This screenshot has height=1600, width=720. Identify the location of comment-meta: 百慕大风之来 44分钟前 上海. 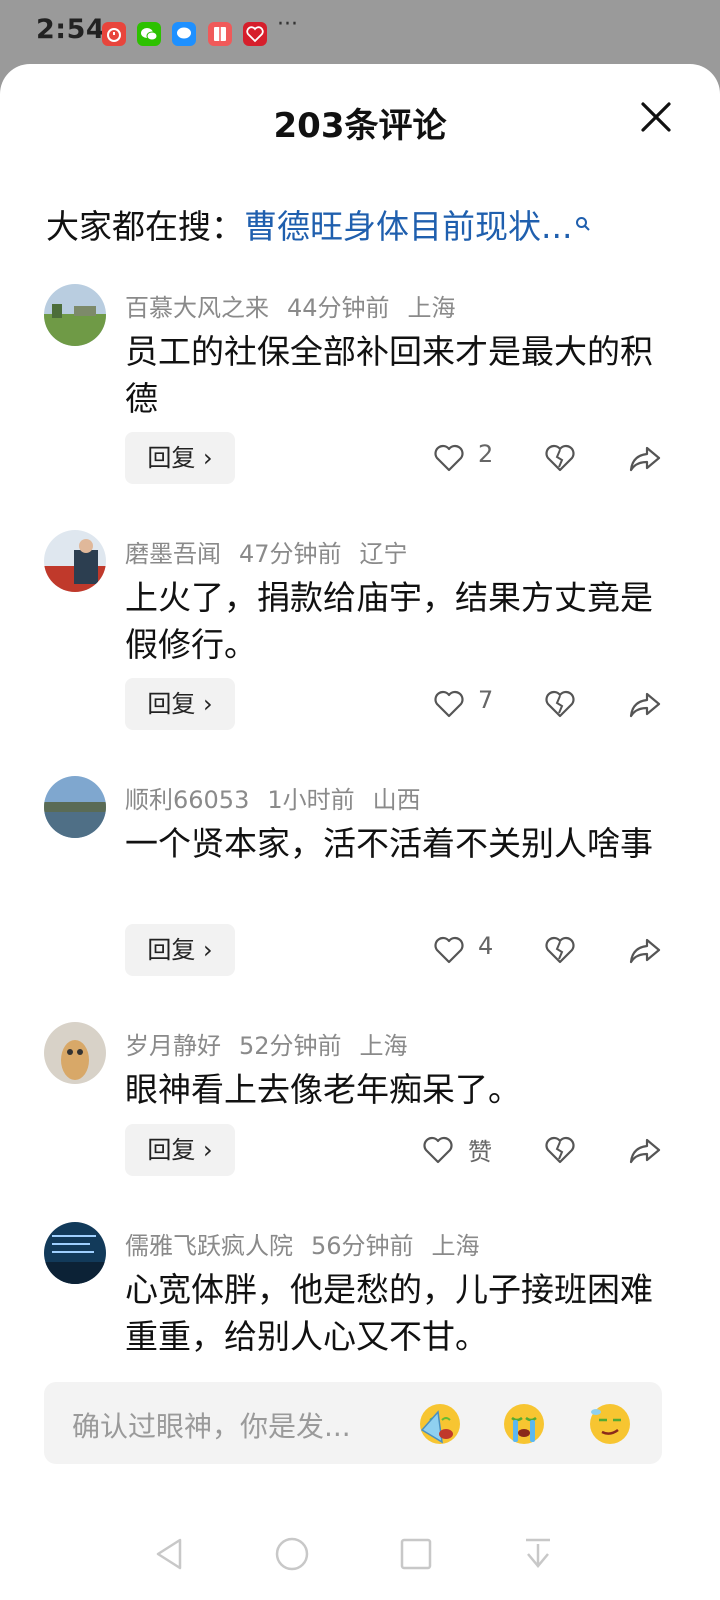
(299, 305).